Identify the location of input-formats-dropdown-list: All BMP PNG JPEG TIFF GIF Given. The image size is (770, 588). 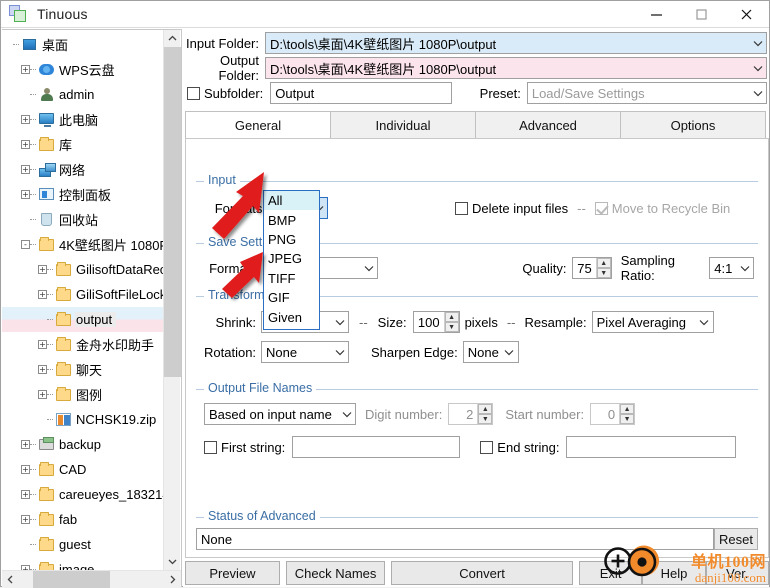
(291, 260).